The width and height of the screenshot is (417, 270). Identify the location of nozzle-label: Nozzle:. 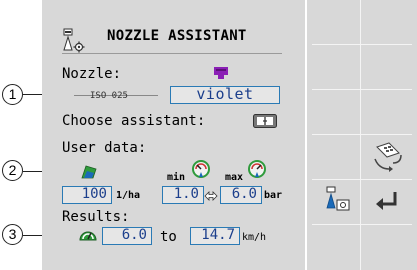
(92, 74).